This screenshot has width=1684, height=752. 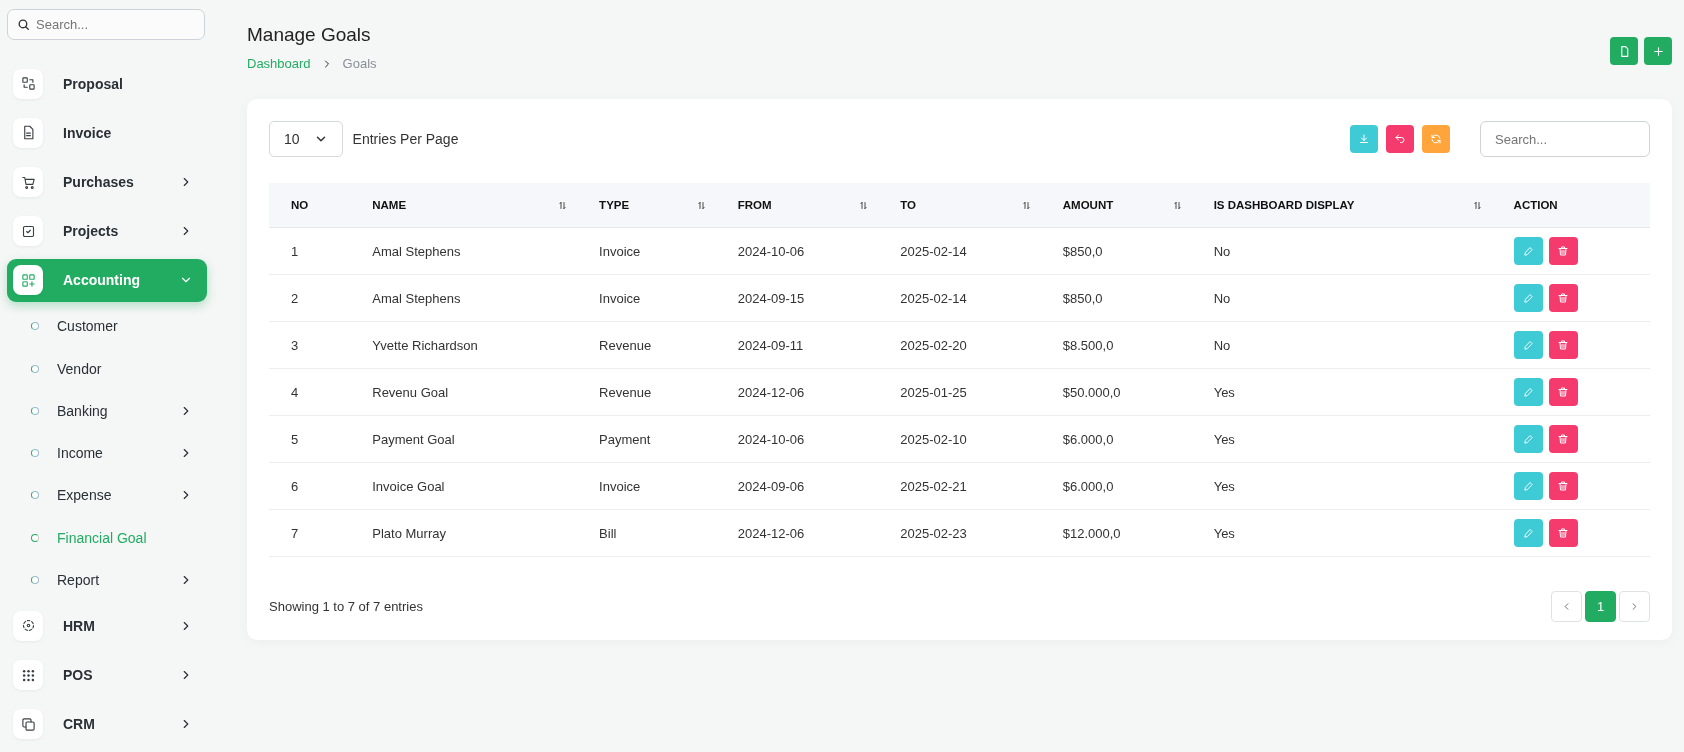 What do you see at coordinates (464, 486) in the screenshot?
I see `table-cell: Invoice Goal` at bounding box center [464, 486].